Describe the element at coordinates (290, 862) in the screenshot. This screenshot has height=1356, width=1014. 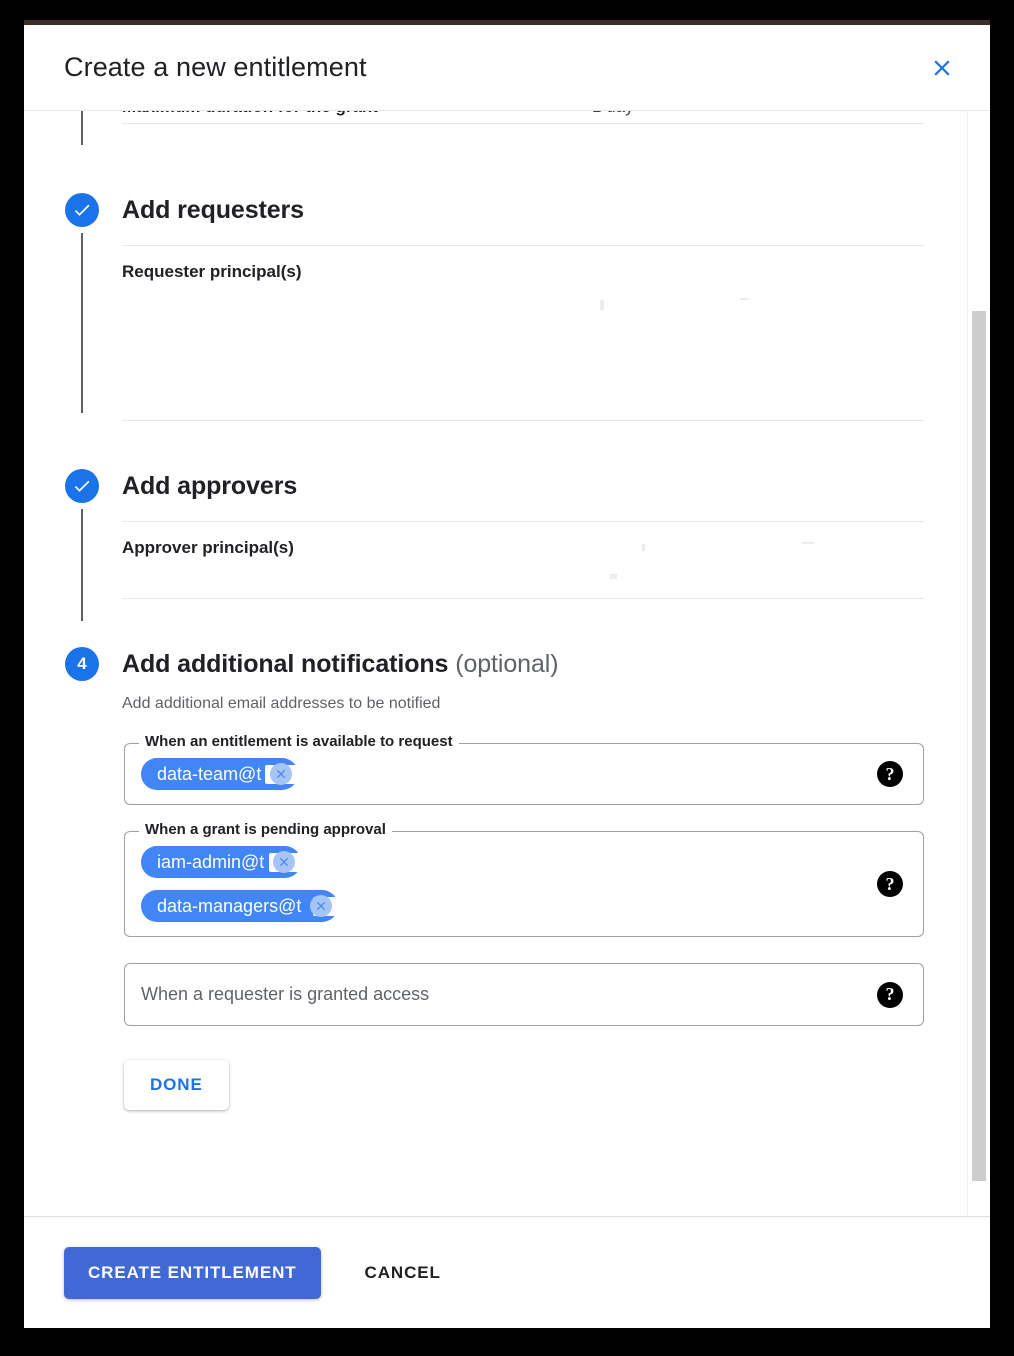
I see `email-chip: iam-admin@t` at that location.